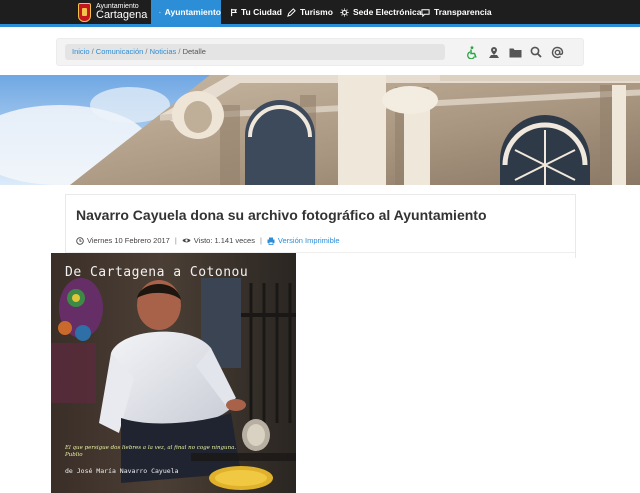  What do you see at coordinates (224, 240) in the screenshot?
I see `article-views: Visto: 1.141 veces` at bounding box center [224, 240].